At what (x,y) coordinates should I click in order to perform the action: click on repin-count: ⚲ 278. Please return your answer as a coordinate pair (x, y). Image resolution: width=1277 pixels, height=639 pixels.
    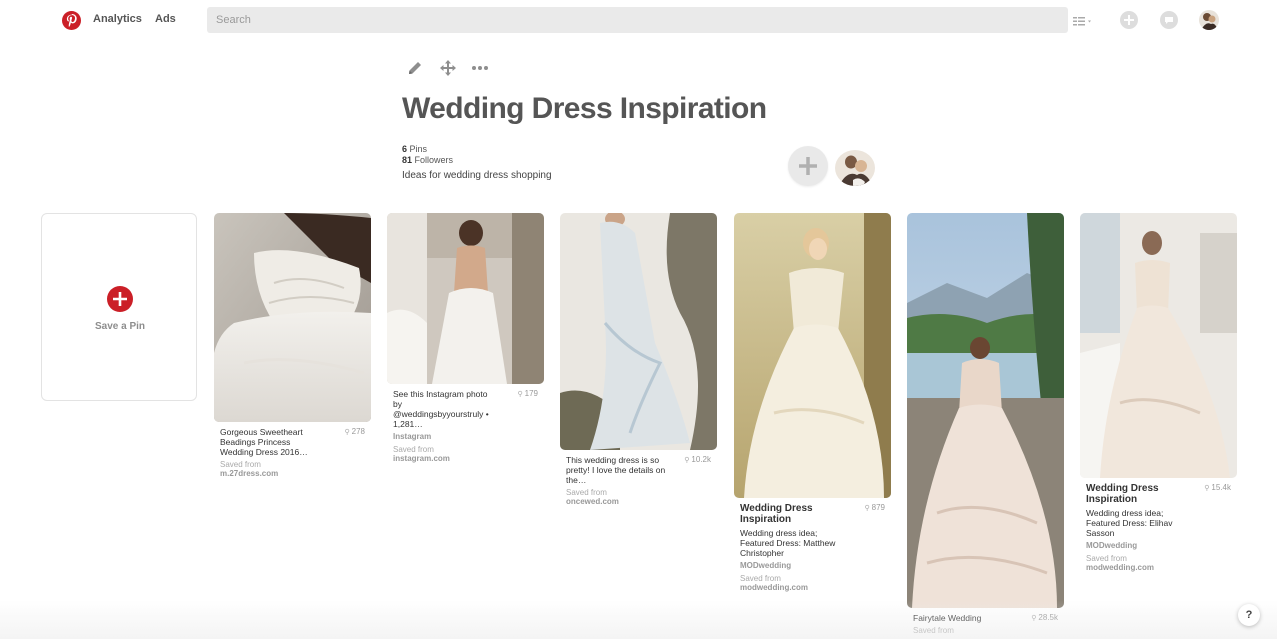
    Looking at the image, I should click on (355, 431).